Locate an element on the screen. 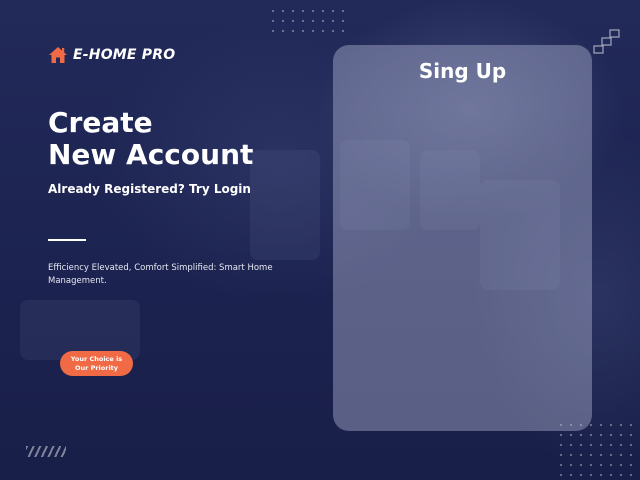 This screenshot has height=480, width=640. priority-badge-button: Your Choice is Our Priority is located at coordinates (96, 363).